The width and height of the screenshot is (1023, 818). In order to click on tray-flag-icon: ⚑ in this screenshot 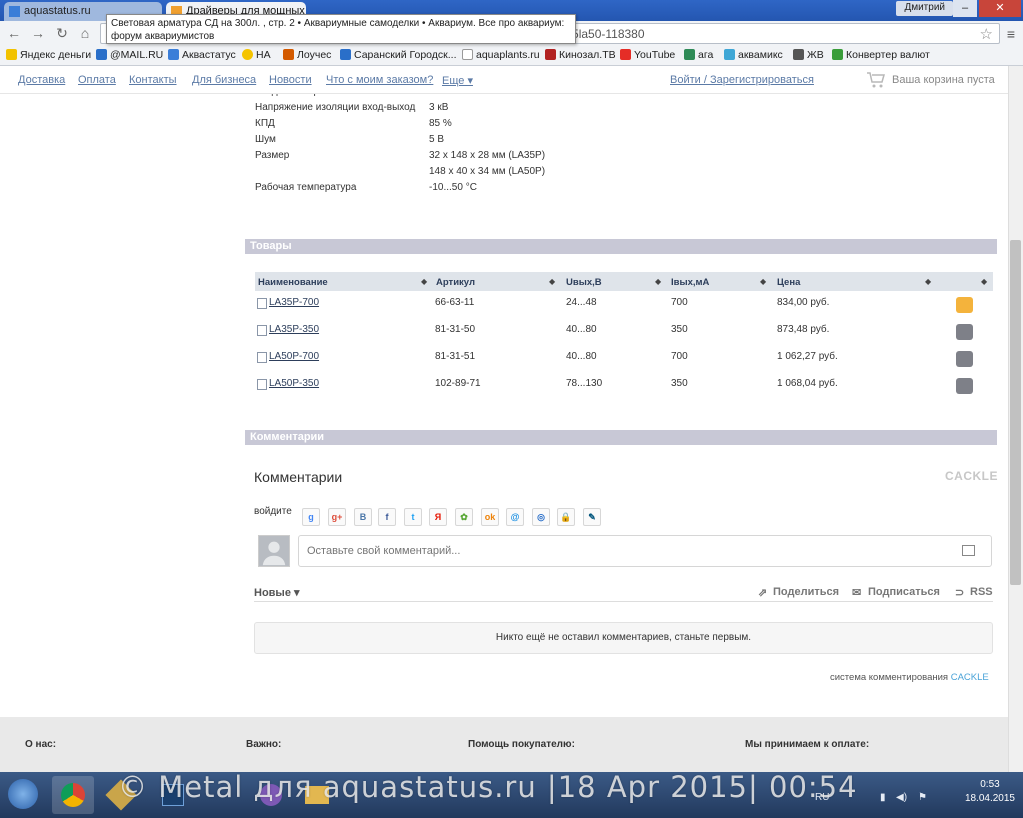, I will do `click(922, 797)`.